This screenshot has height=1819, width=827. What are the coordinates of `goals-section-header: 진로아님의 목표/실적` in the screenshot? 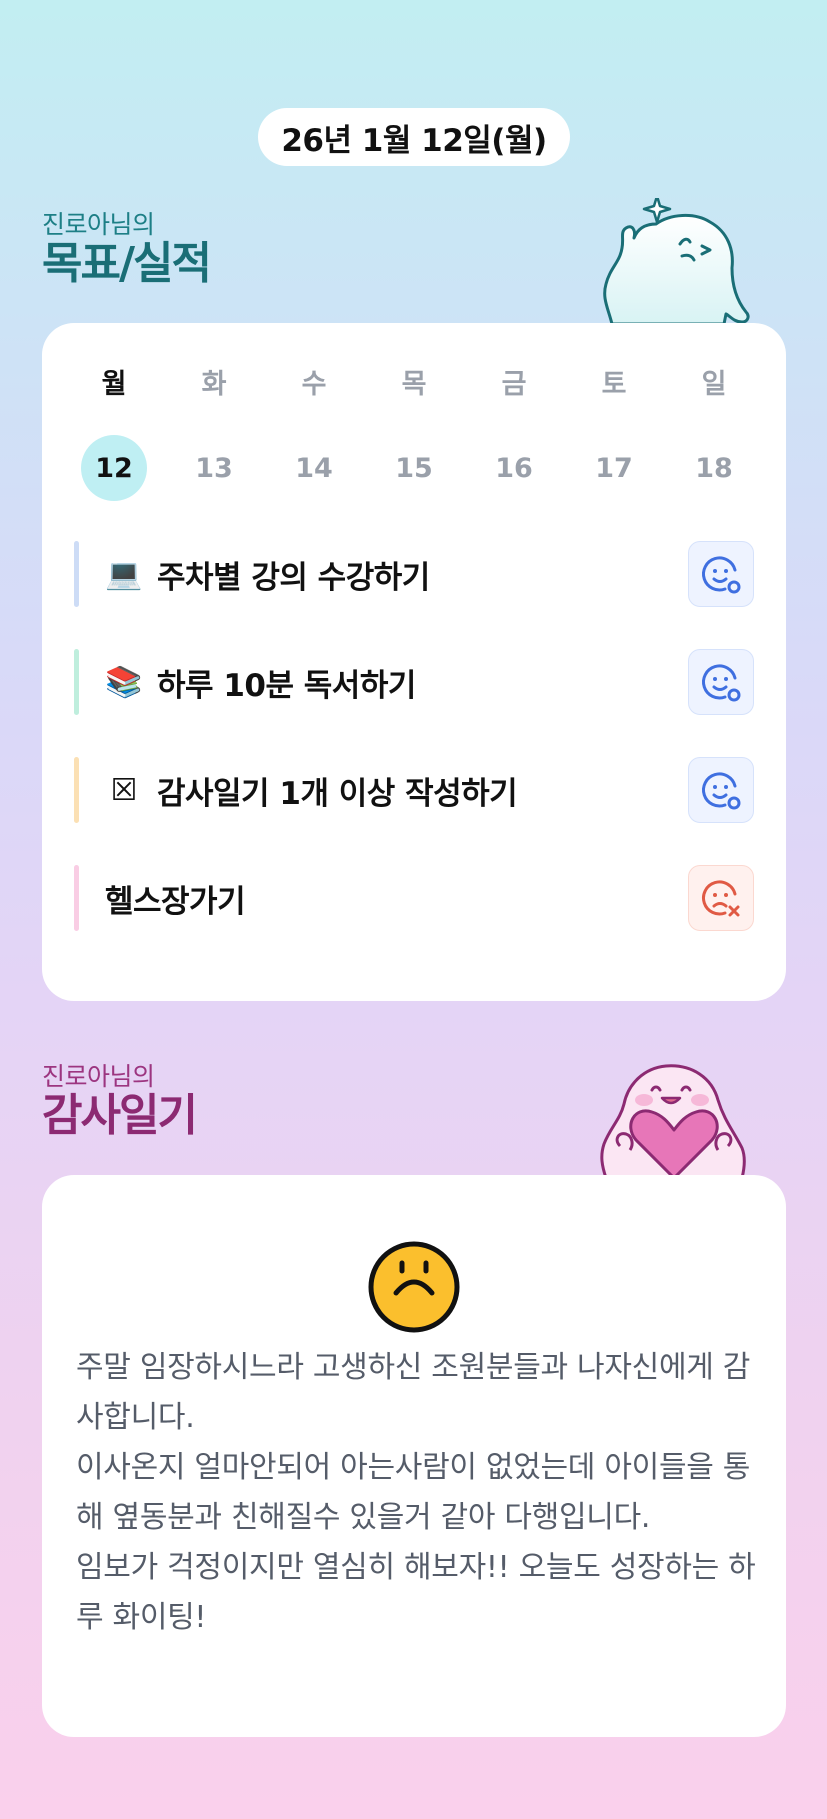 It's located at (127, 249).